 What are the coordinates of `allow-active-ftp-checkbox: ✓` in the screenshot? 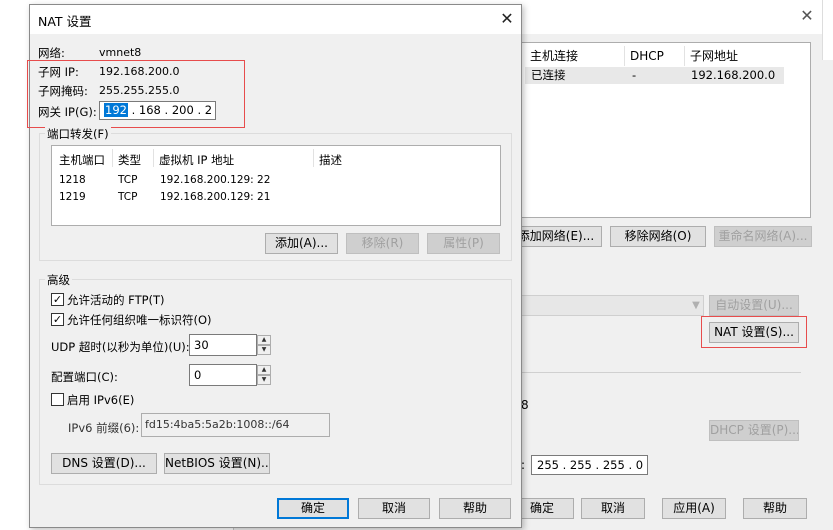 It's located at (57, 299).